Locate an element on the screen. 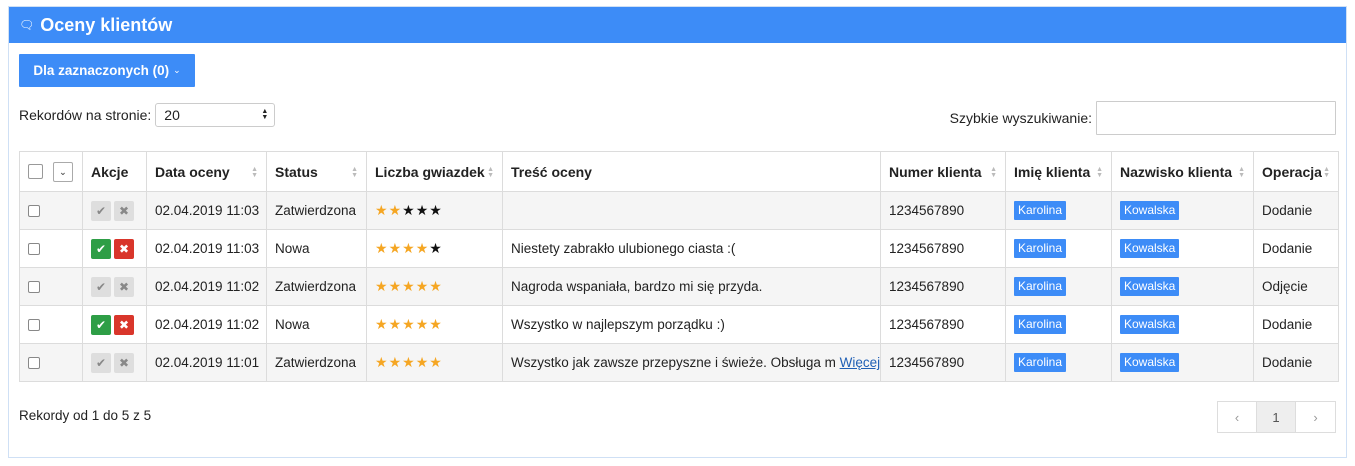 This screenshot has height=466, width=1355. panel-header: 🗨 Oceny klientów is located at coordinates (677, 25).